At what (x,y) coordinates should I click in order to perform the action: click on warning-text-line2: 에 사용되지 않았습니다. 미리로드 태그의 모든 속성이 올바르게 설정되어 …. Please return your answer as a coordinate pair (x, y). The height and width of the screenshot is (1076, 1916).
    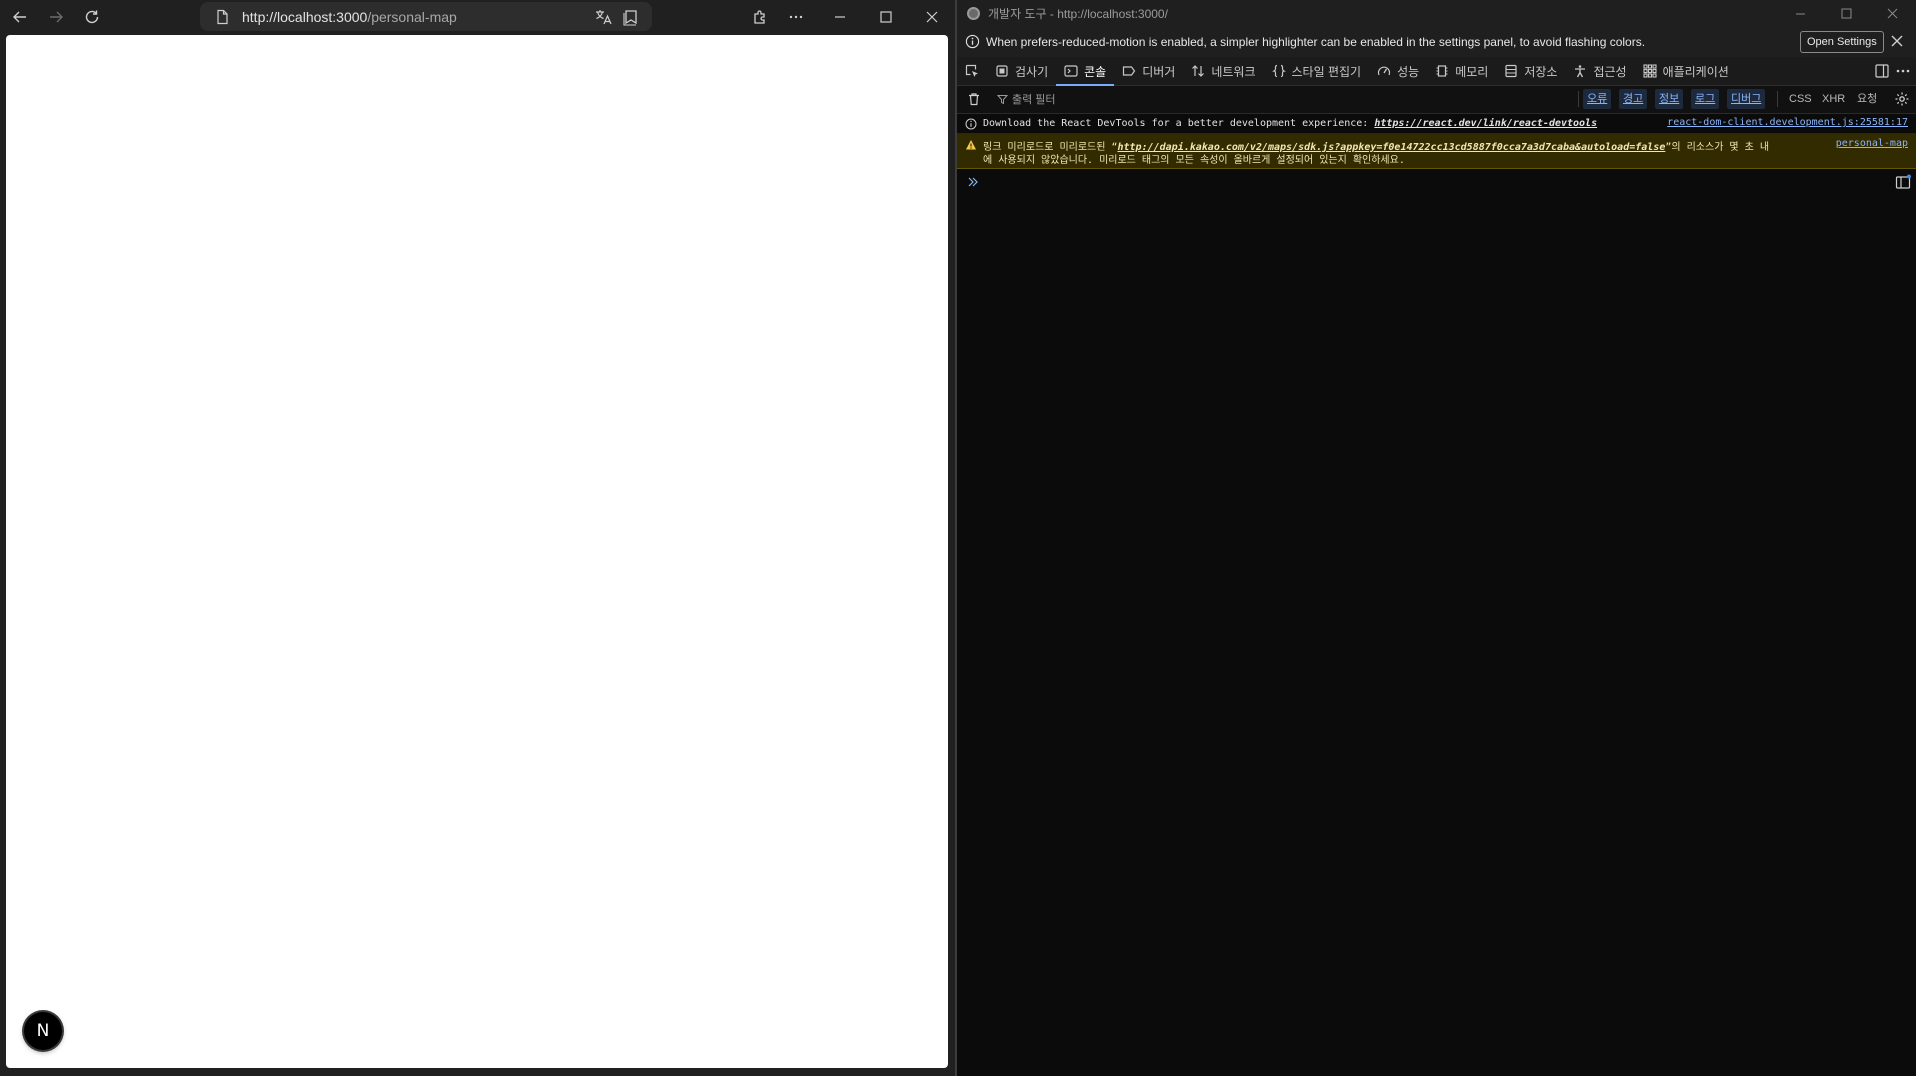
    Looking at the image, I should click on (1194, 160).